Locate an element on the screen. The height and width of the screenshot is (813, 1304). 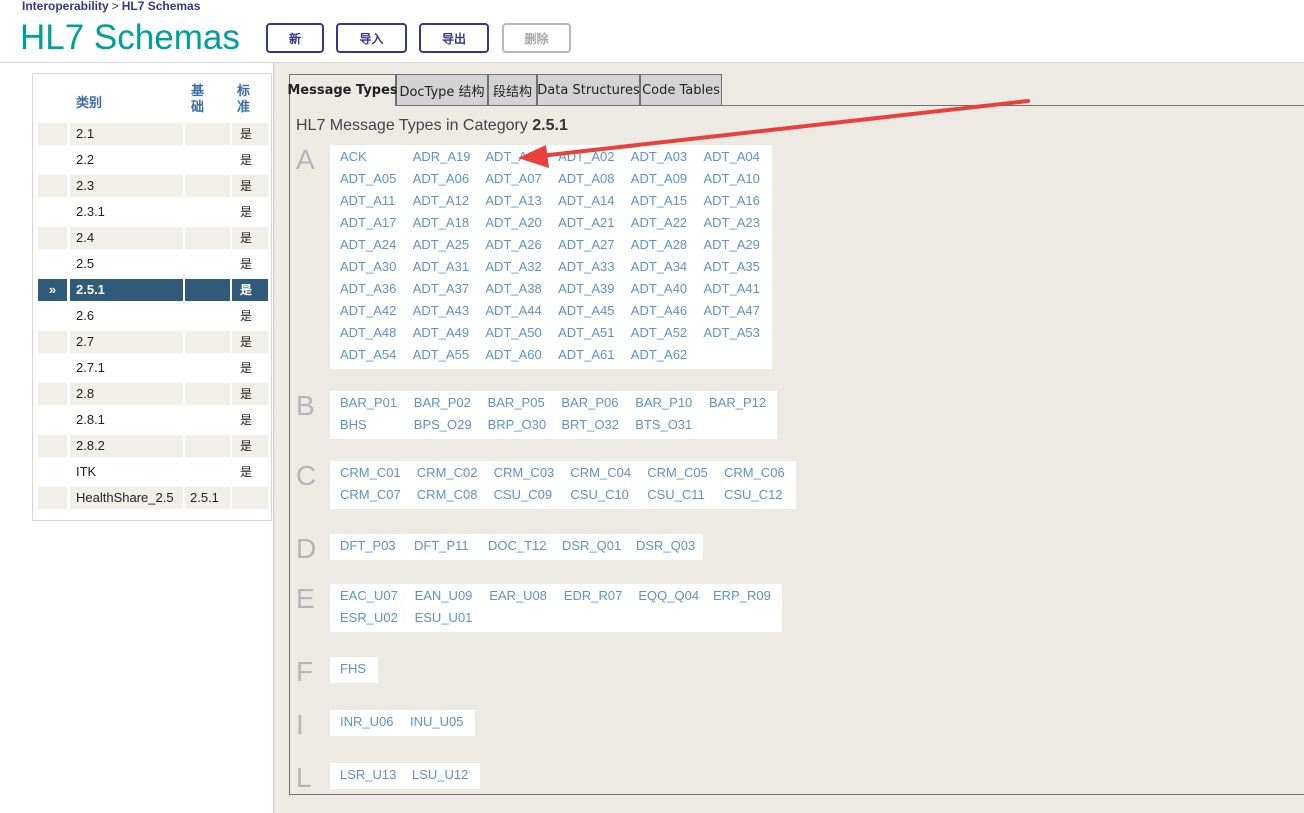
message-type-link: CRM_C02 is located at coordinates (447, 472).